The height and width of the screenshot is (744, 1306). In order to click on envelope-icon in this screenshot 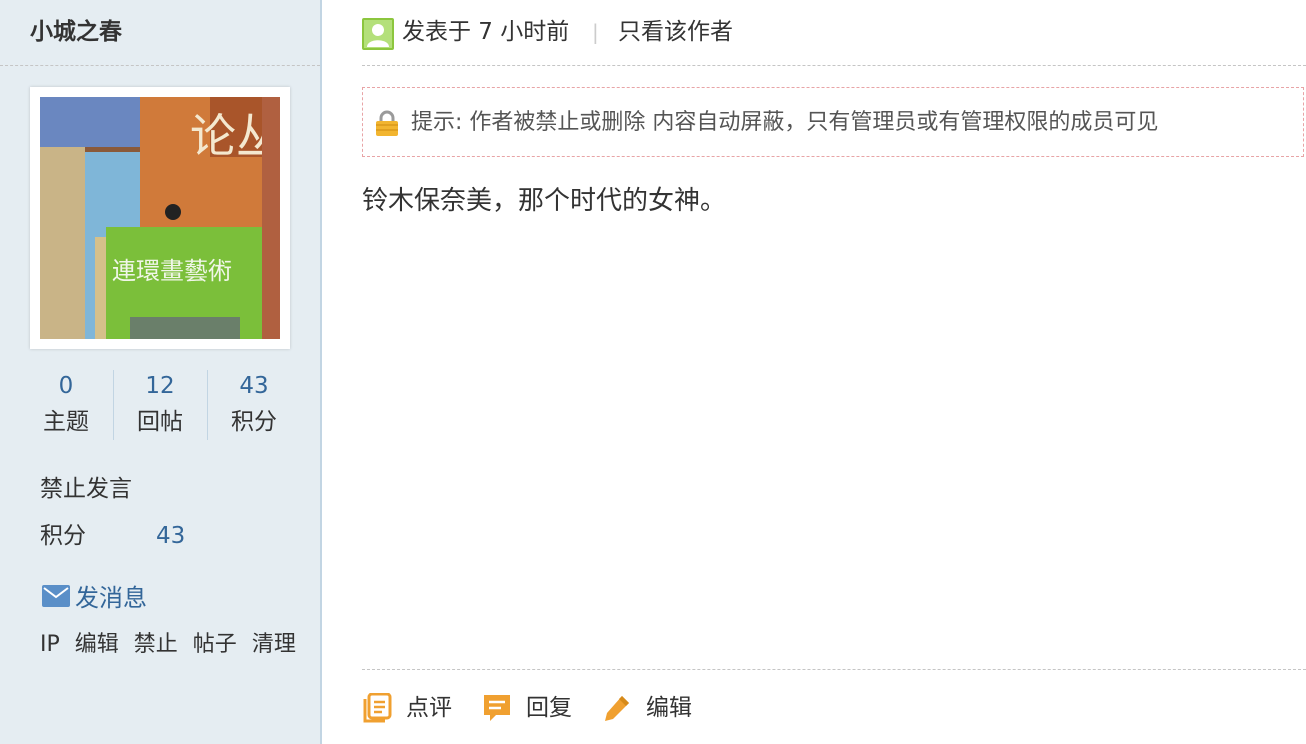, I will do `click(56, 596)`.